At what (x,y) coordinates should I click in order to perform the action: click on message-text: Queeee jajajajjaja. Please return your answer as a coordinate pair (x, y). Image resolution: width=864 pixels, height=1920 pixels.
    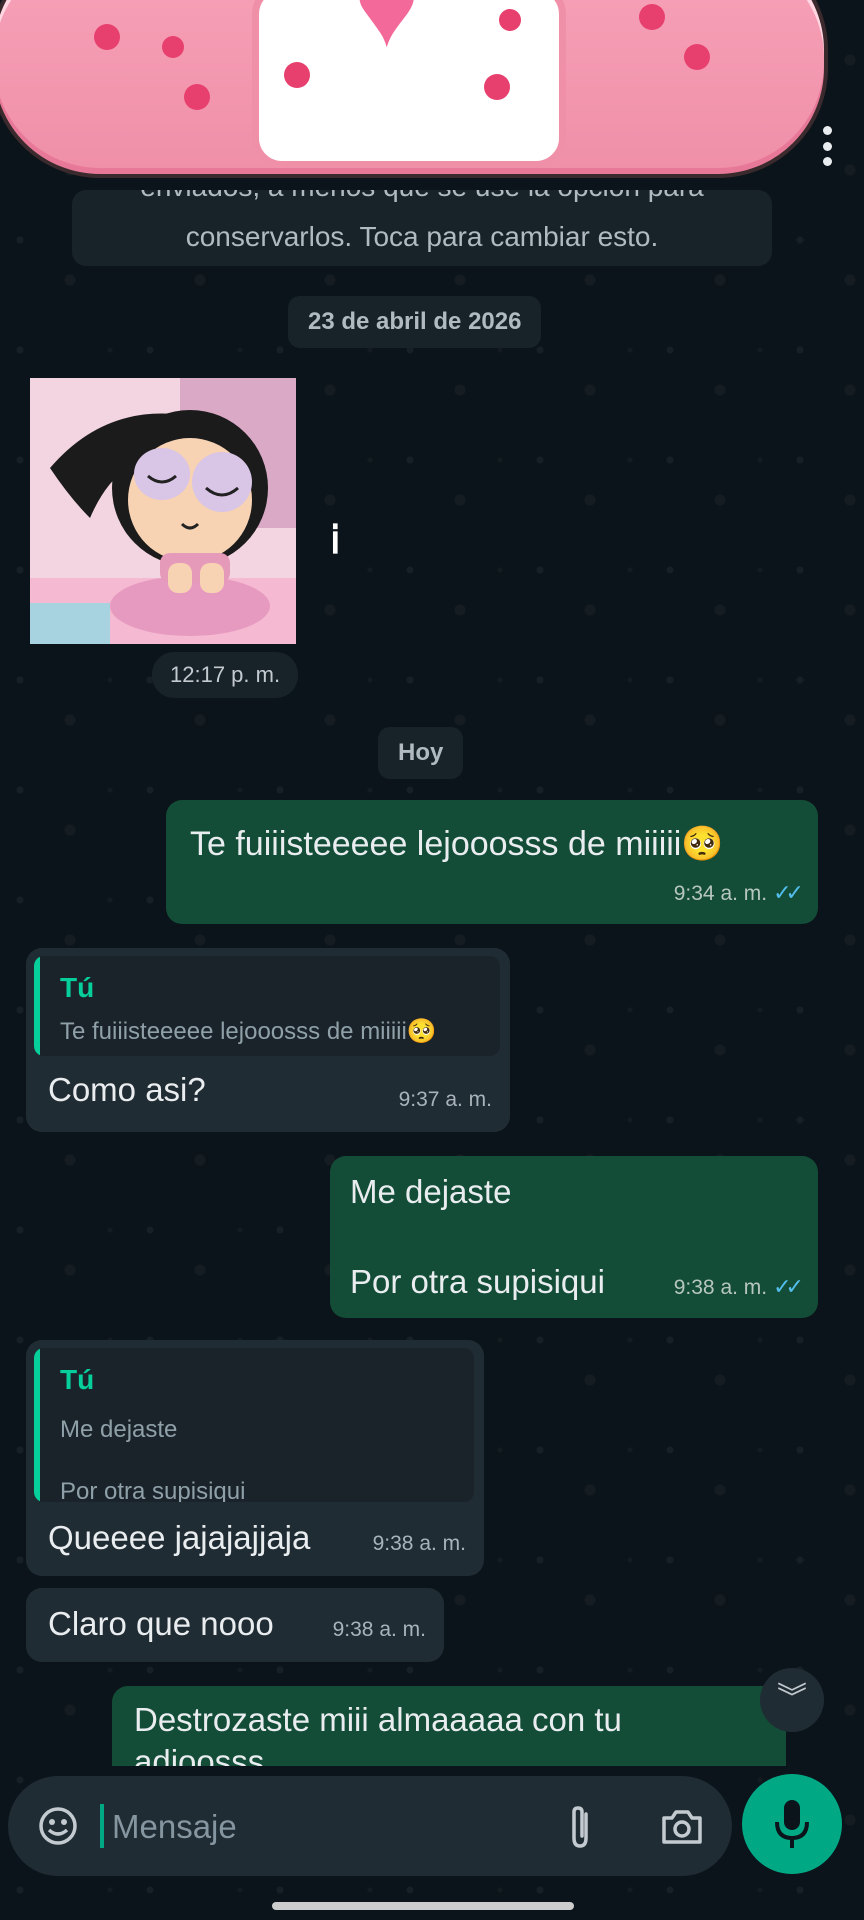
    Looking at the image, I should click on (179, 1537).